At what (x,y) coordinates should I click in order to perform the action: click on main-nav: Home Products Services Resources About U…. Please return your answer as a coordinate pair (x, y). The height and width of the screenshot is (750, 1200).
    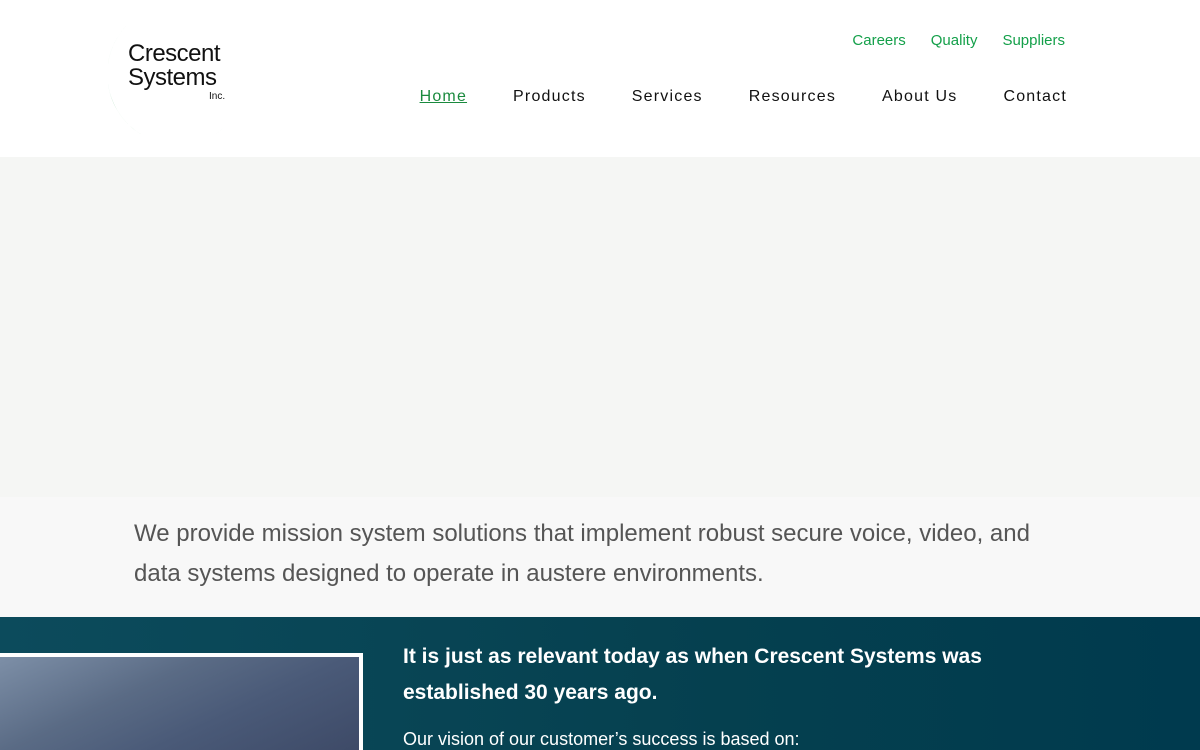
    Looking at the image, I should click on (743, 97).